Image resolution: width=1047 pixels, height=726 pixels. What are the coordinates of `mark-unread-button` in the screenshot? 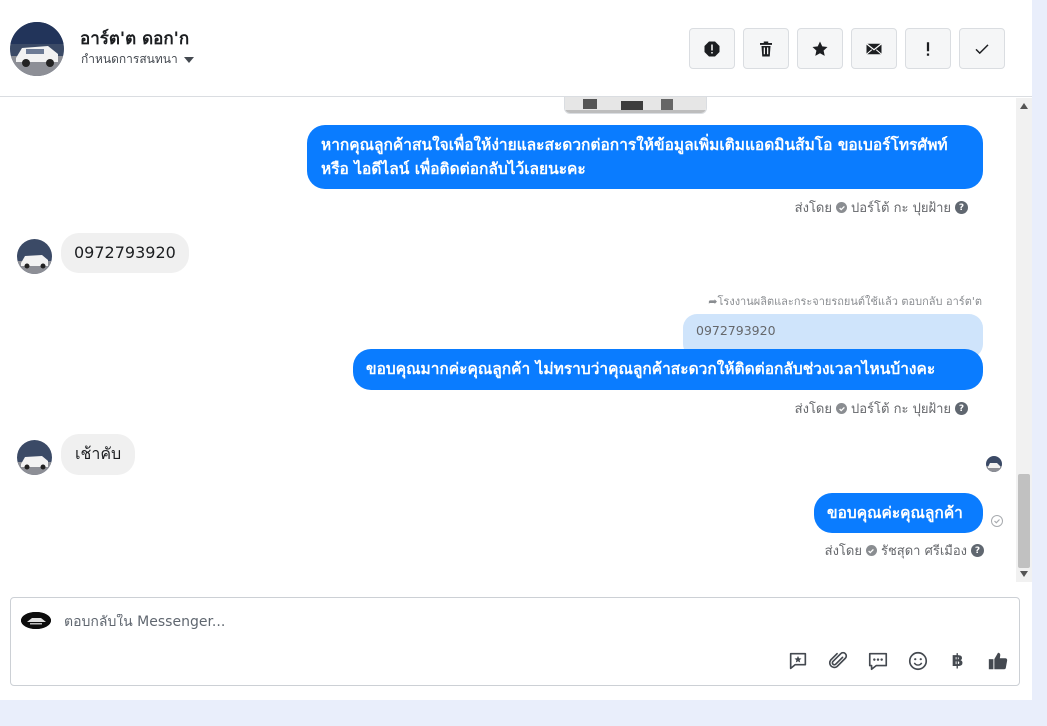 It's located at (874, 48).